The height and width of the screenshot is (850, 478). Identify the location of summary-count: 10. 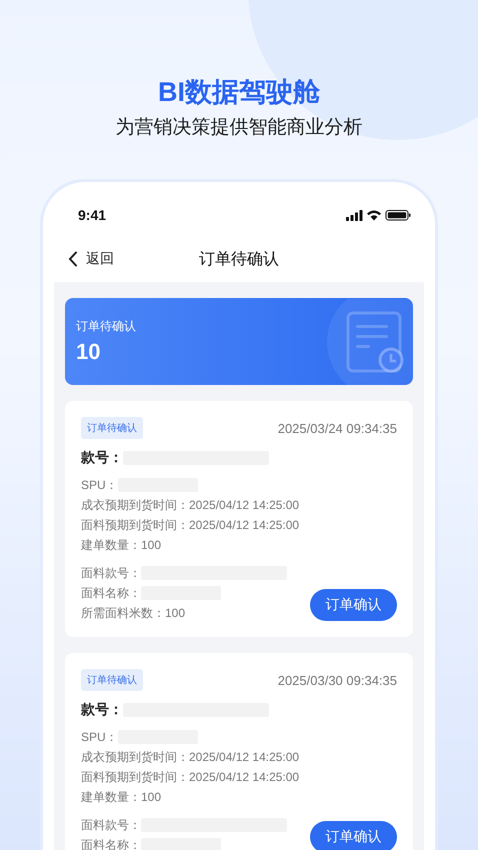
(89, 352).